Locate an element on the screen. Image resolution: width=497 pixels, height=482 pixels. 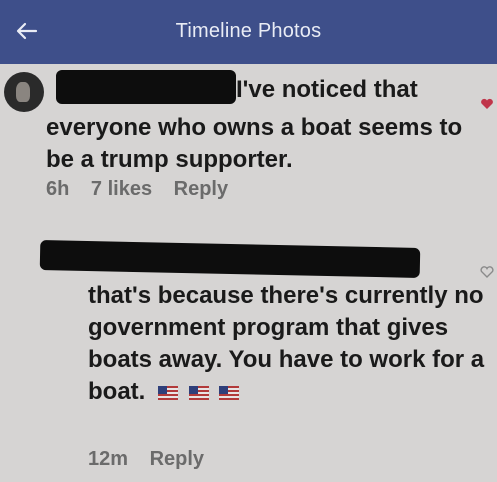
top-bar: Timeline Photos is located at coordinates (248, 32).